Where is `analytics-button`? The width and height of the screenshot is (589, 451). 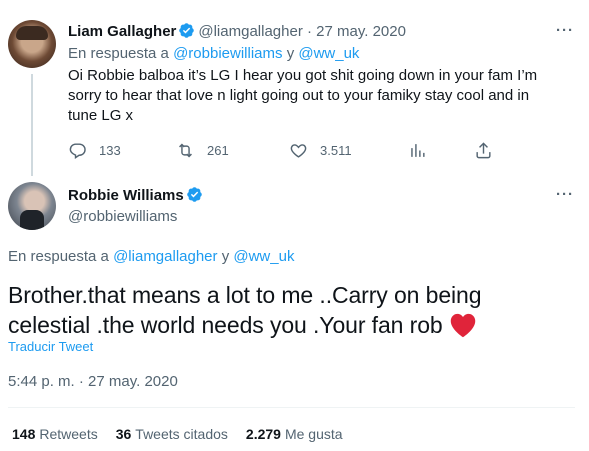 analytics-button is located at coordinates (423, 150).